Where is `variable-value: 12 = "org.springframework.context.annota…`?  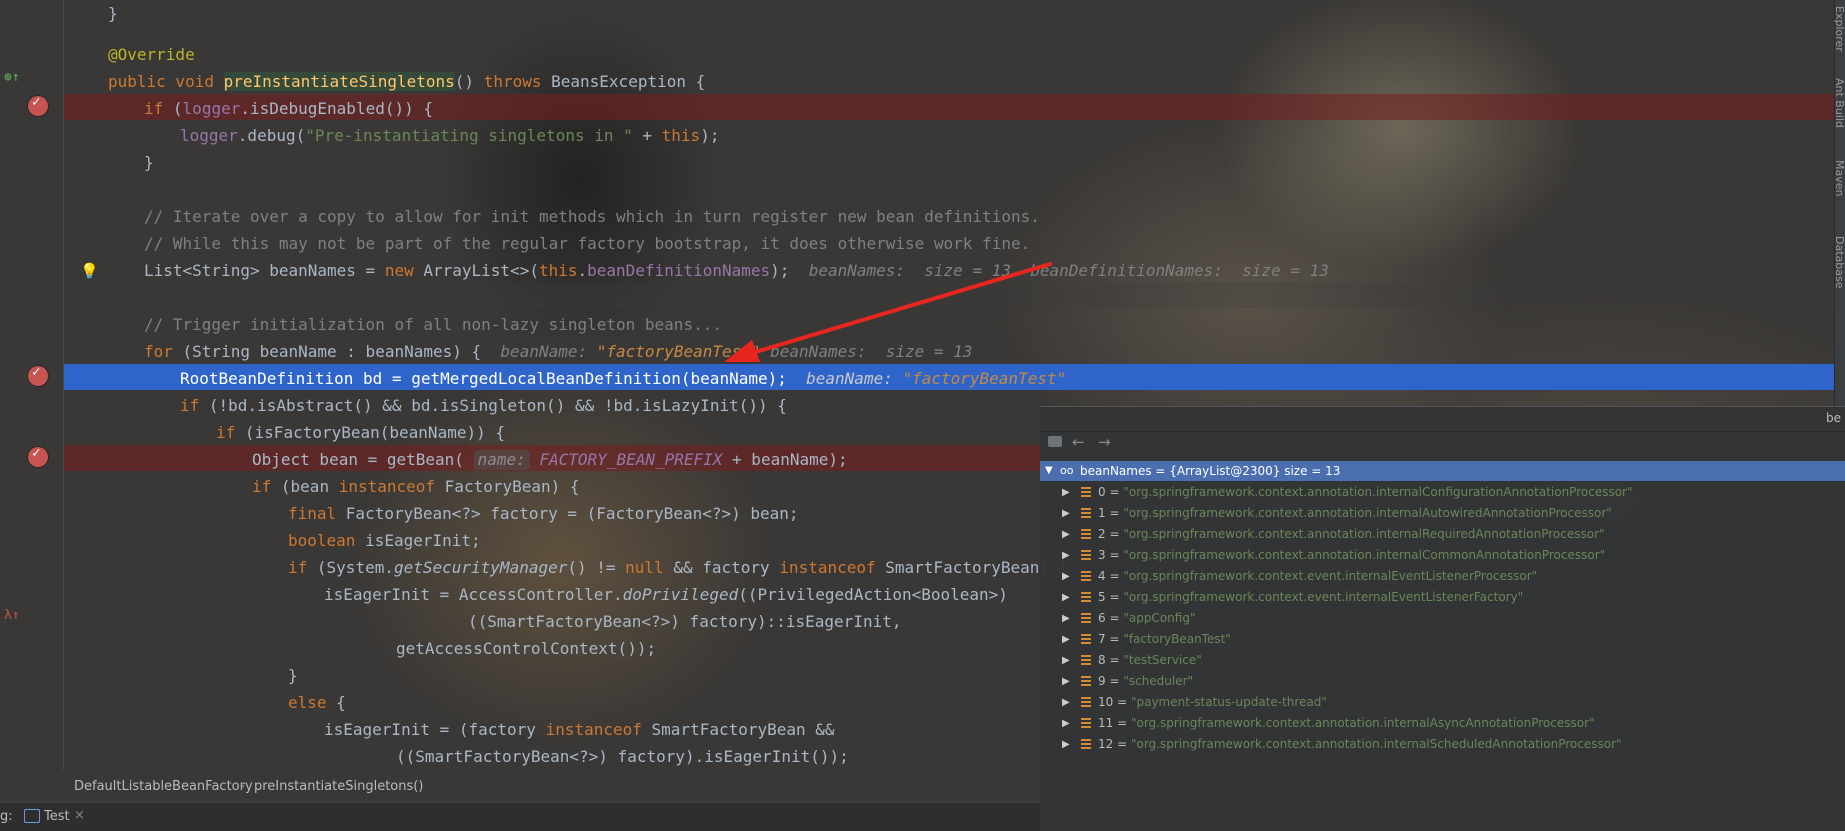 variable-value: 12 = "org.springframework.context.annota… is located at coordinates (1360, 744).